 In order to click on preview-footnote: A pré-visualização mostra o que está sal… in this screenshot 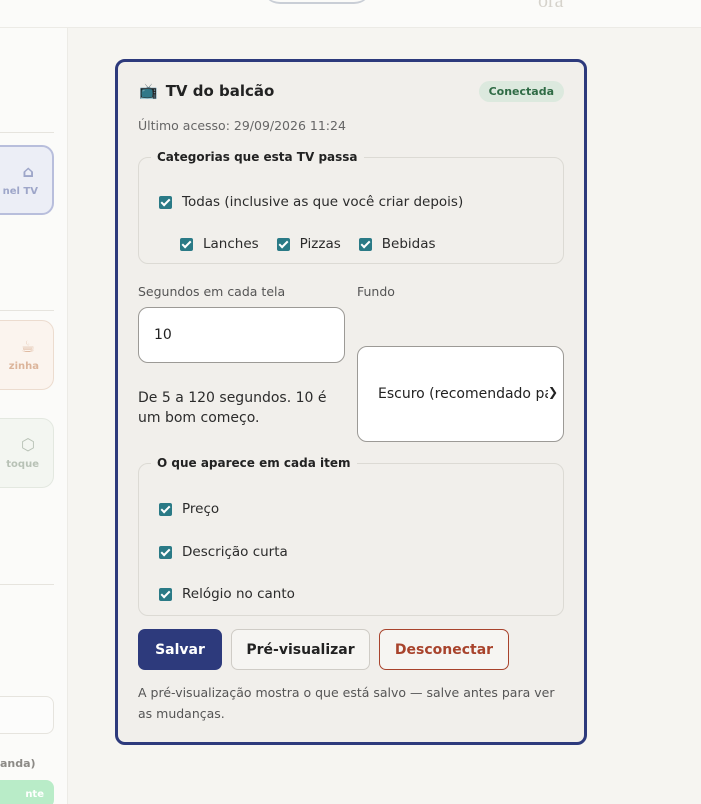, I will do `click(346, 703)`.